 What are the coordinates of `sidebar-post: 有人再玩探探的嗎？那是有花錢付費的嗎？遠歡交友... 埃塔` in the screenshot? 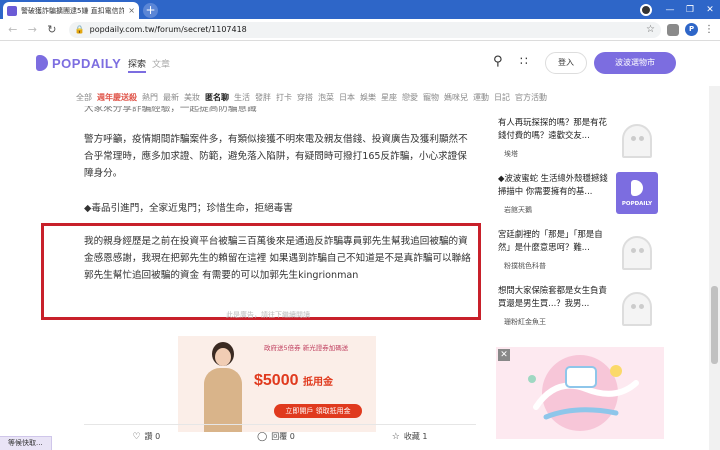 It's located at (588, 144).